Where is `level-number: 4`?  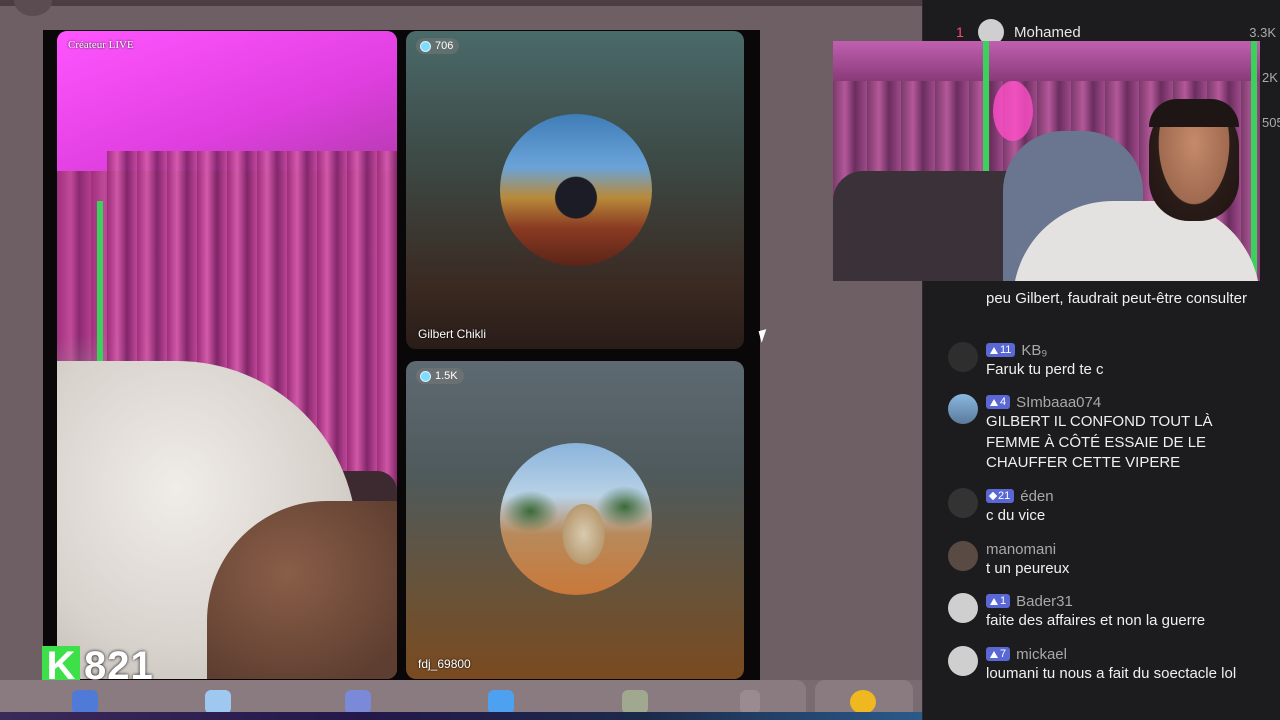
level-number: 4 is located at coordinates (1003, 402).